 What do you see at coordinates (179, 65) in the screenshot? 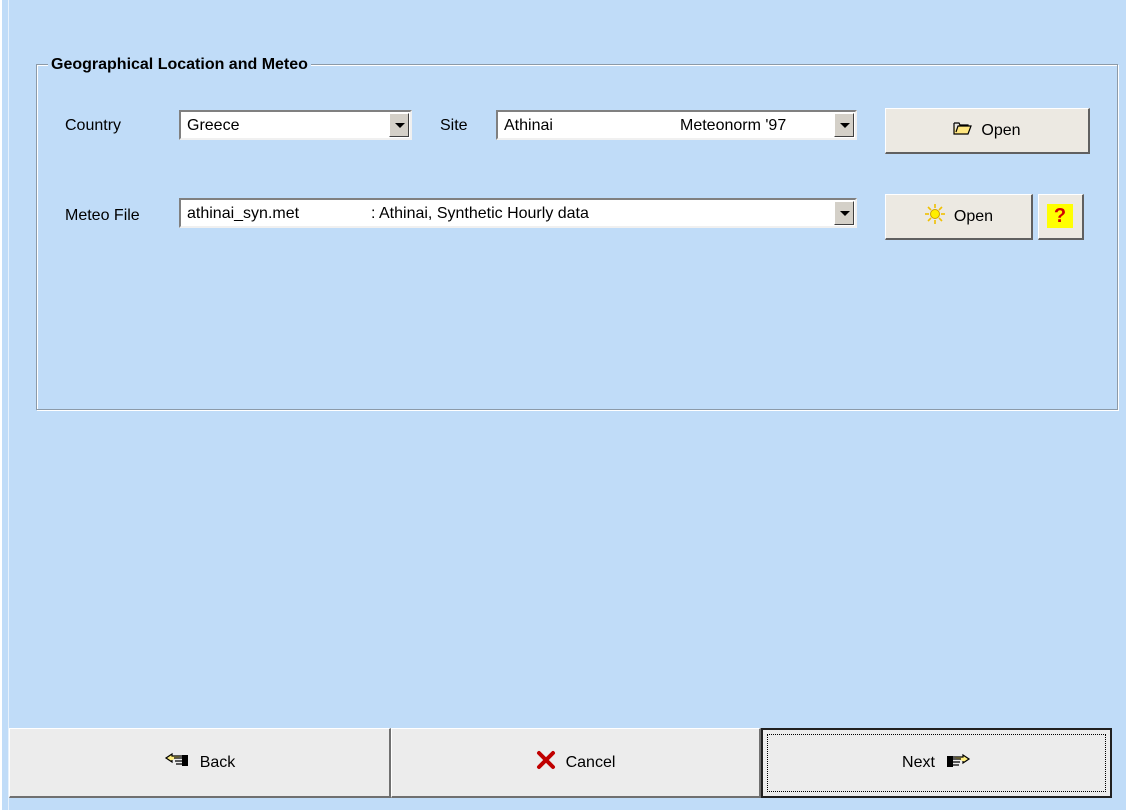
I see `group-title: Geographical Location and Meteo` at bounding box center [179, 65].